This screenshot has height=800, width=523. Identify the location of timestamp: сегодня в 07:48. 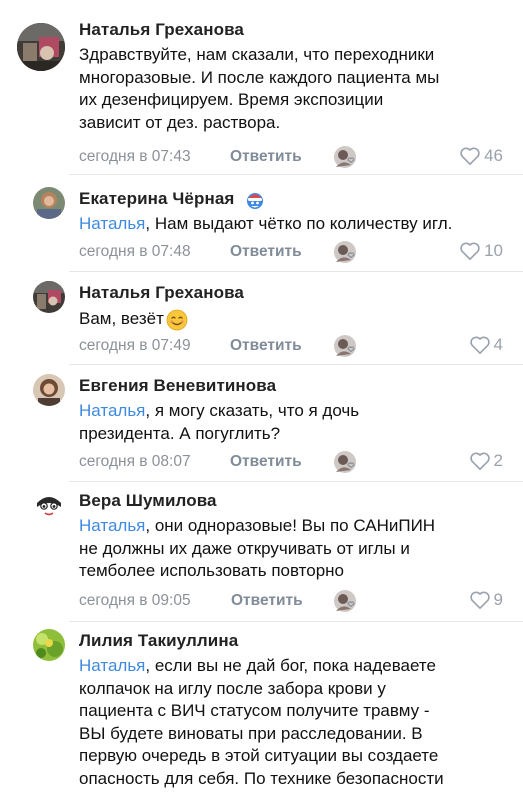
(135, 251).